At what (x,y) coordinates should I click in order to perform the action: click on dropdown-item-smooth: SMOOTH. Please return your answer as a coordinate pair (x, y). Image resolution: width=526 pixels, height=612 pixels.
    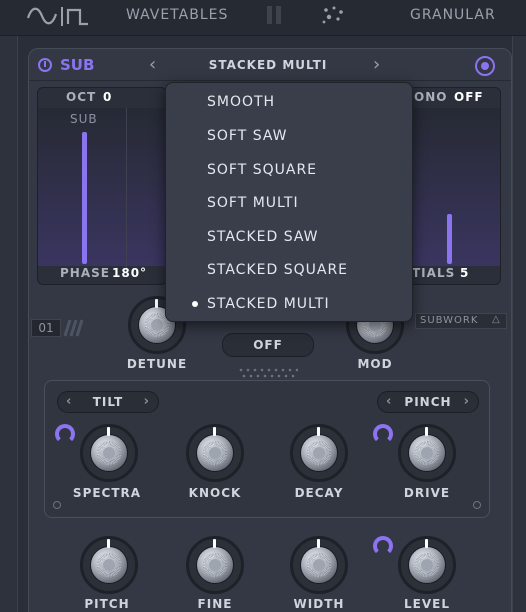
    Looking at the image, I should click on (289, 102).